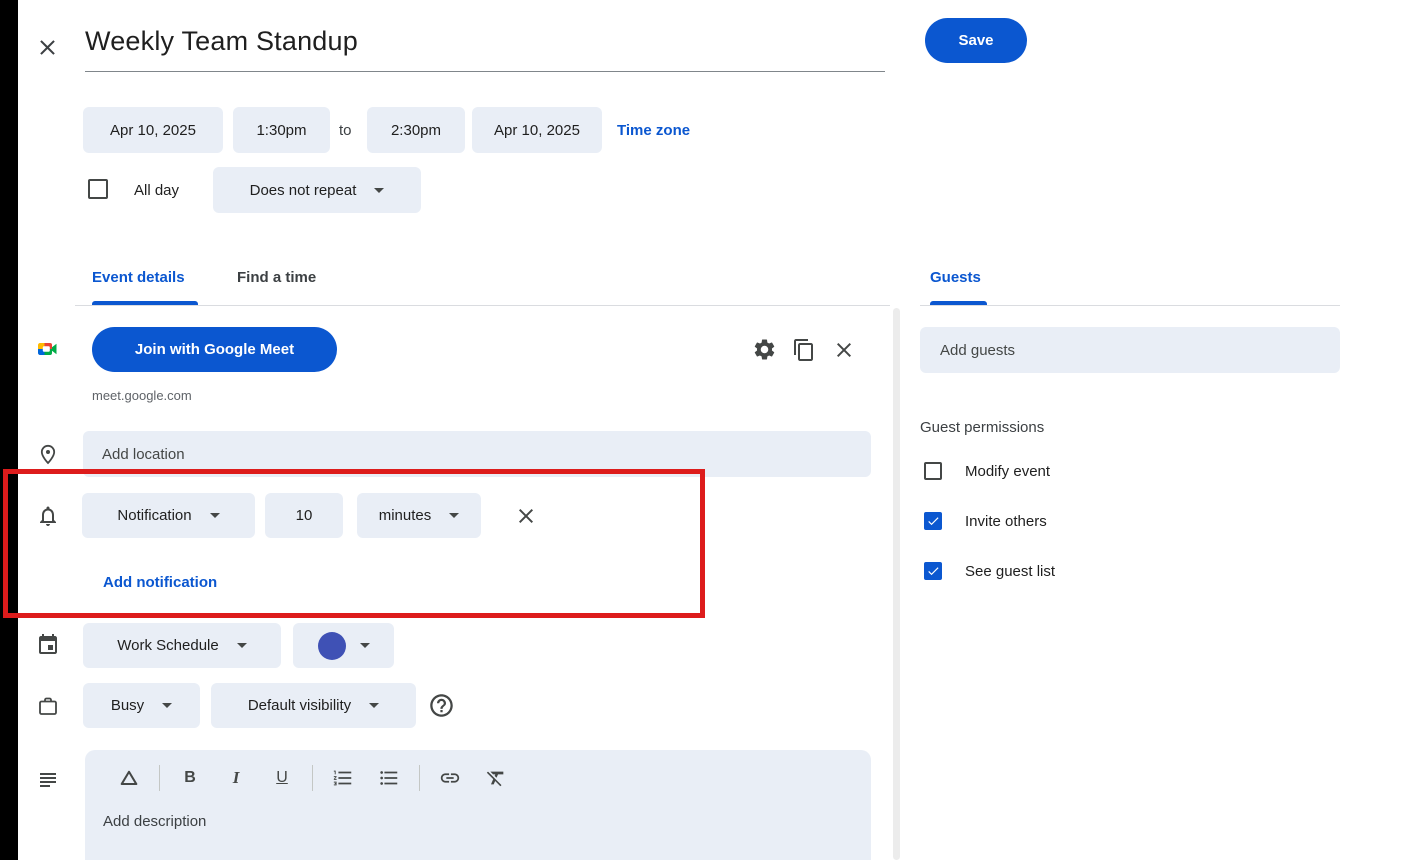 The width and height of the screenshot is (1423, 860). Describe the element at coordinates (976, 40) in the screenshot. I see `save-button: Save` at that location.